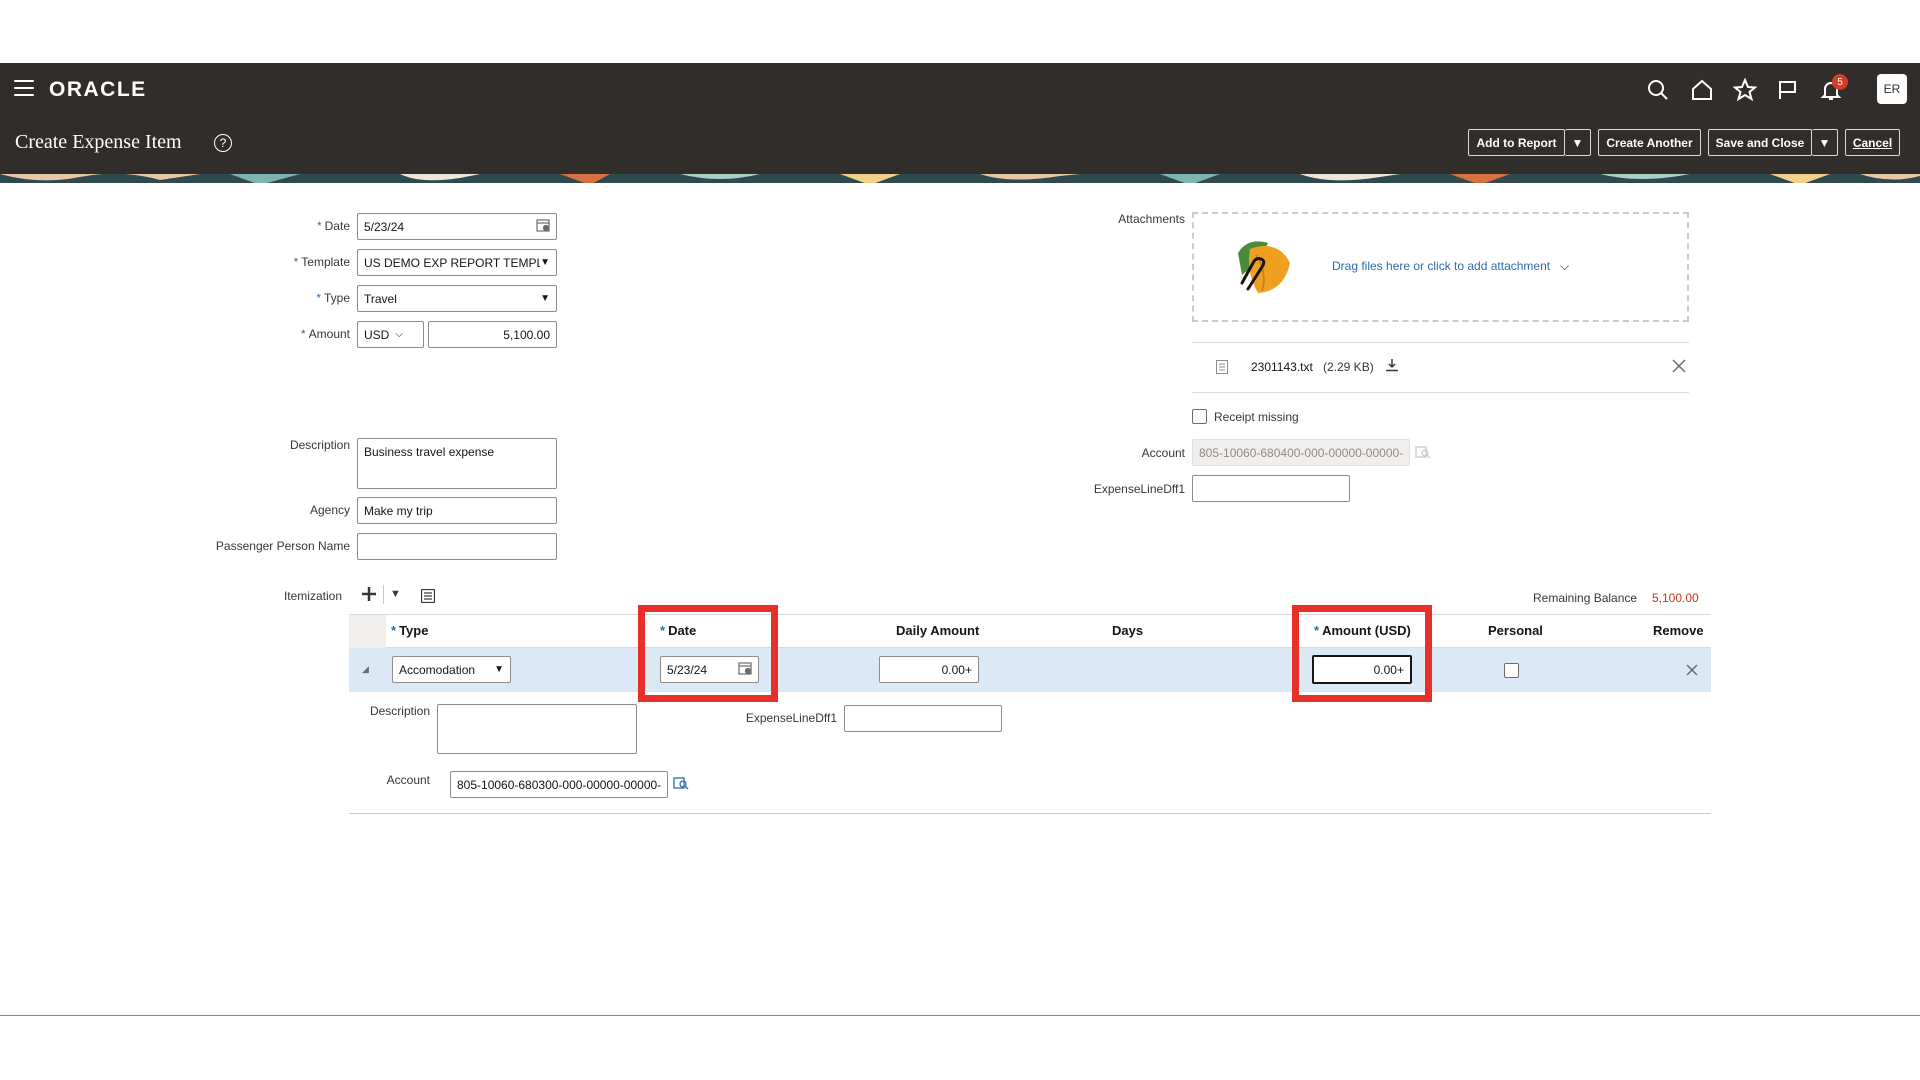  Describe the element at coordinates (451, 669) in the screenshot. I see `row-type-select: Accomodation ▼` at that location.